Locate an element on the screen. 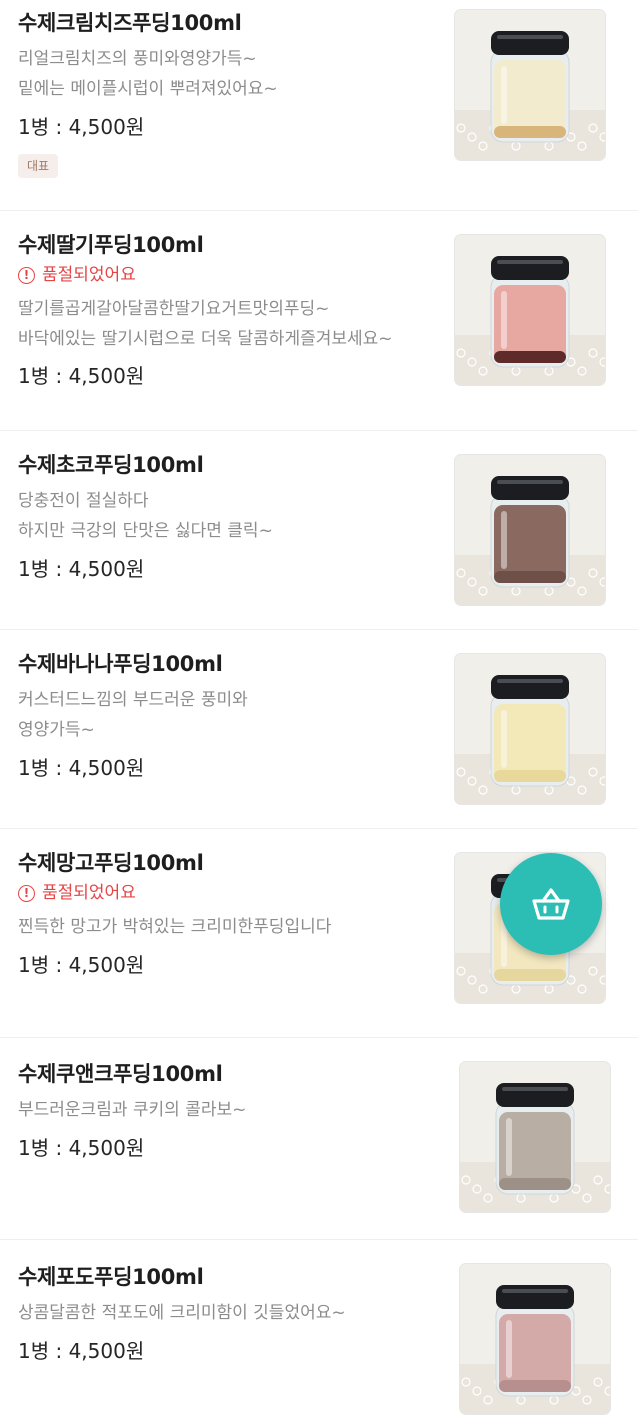 The image size is (638, 1415). menu-item-description: 당충전이 절실하다 하지만 극강의 단맛은 싫다면 클릭~ is located at coordinates (225, 516).